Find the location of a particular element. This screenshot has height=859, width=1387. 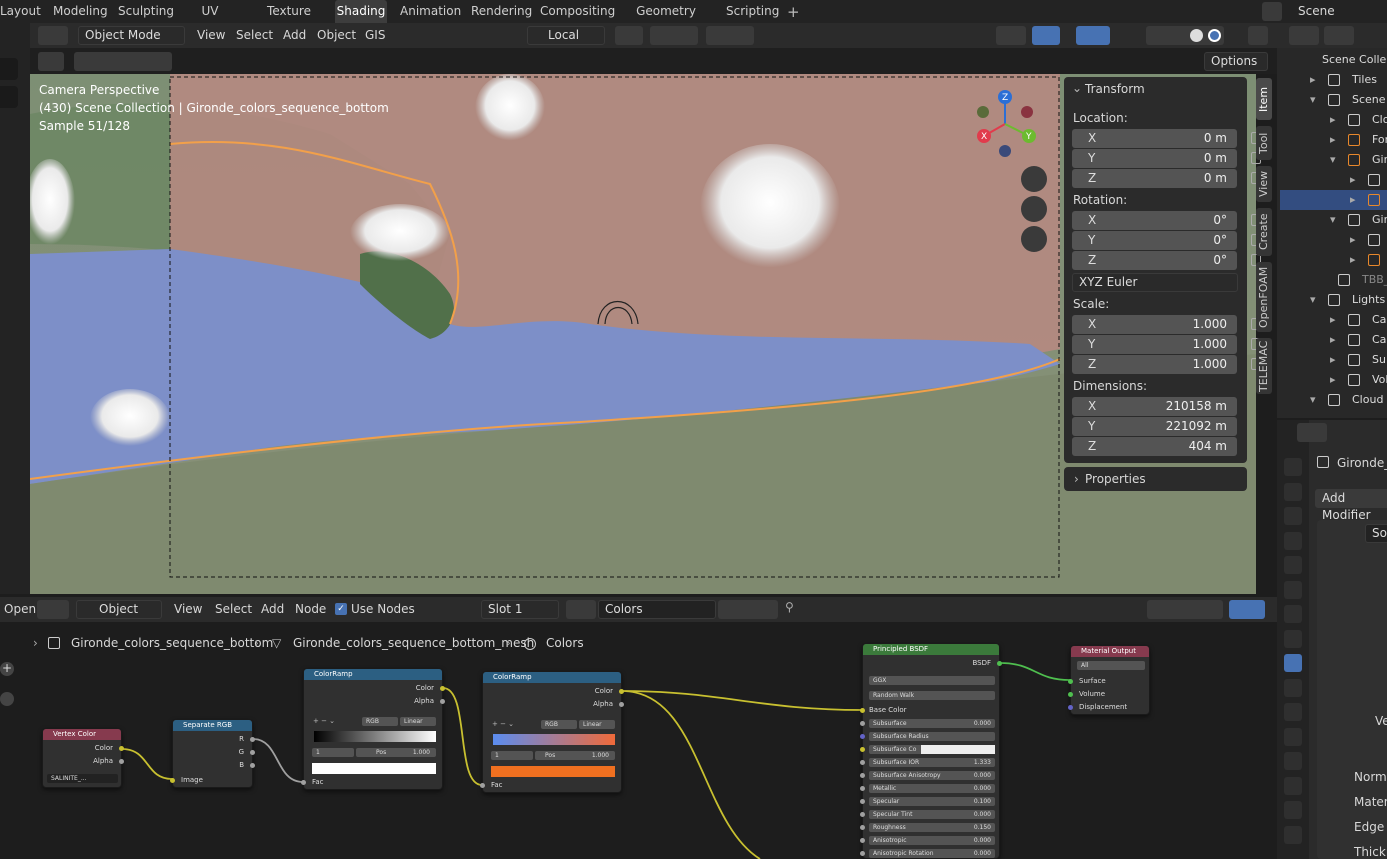

dim-y-field: Y 221092 m is located at coordinates (1154, 426).